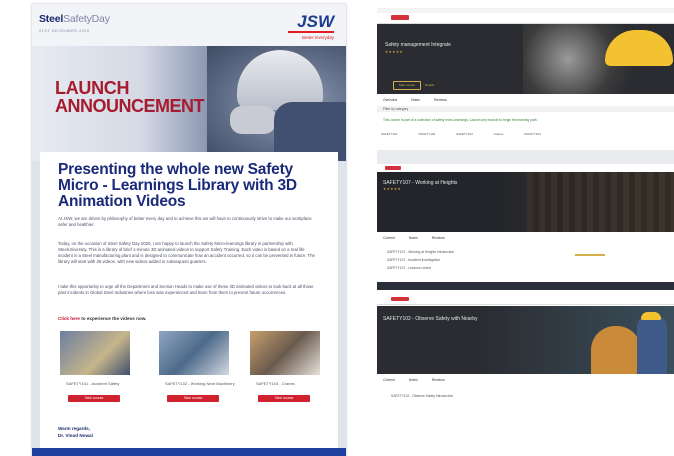 The width and height of the screenshot is (674, 456). What do you see at coordinates (75, 432) in the screenshot?
I see `signature-block: Warm regards, Dr. Vinod Nowal` at bounding box center [75, 432].